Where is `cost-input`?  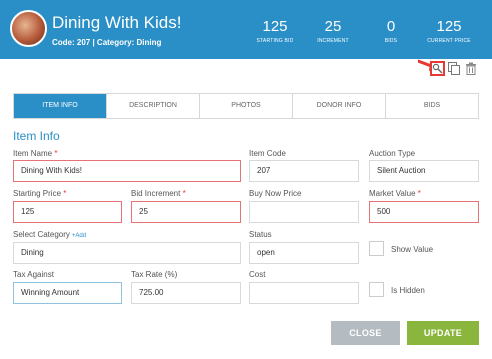 cost-input is located at coordinates (304, 293).